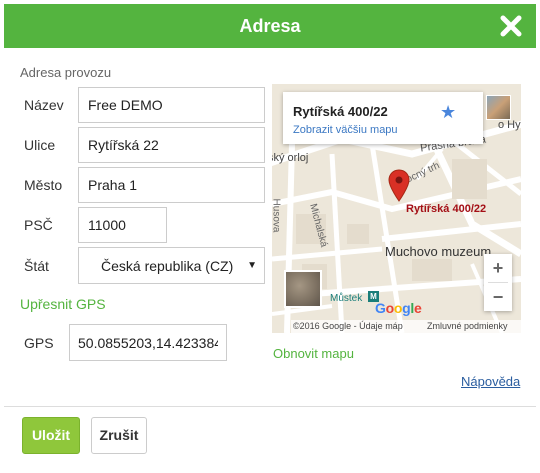 This screenshot has width=540, height=473. What do you see at coordinates (498, 297) in the screenshot?
I see `zoom-out-button: −` at bounding box center [498, 297].